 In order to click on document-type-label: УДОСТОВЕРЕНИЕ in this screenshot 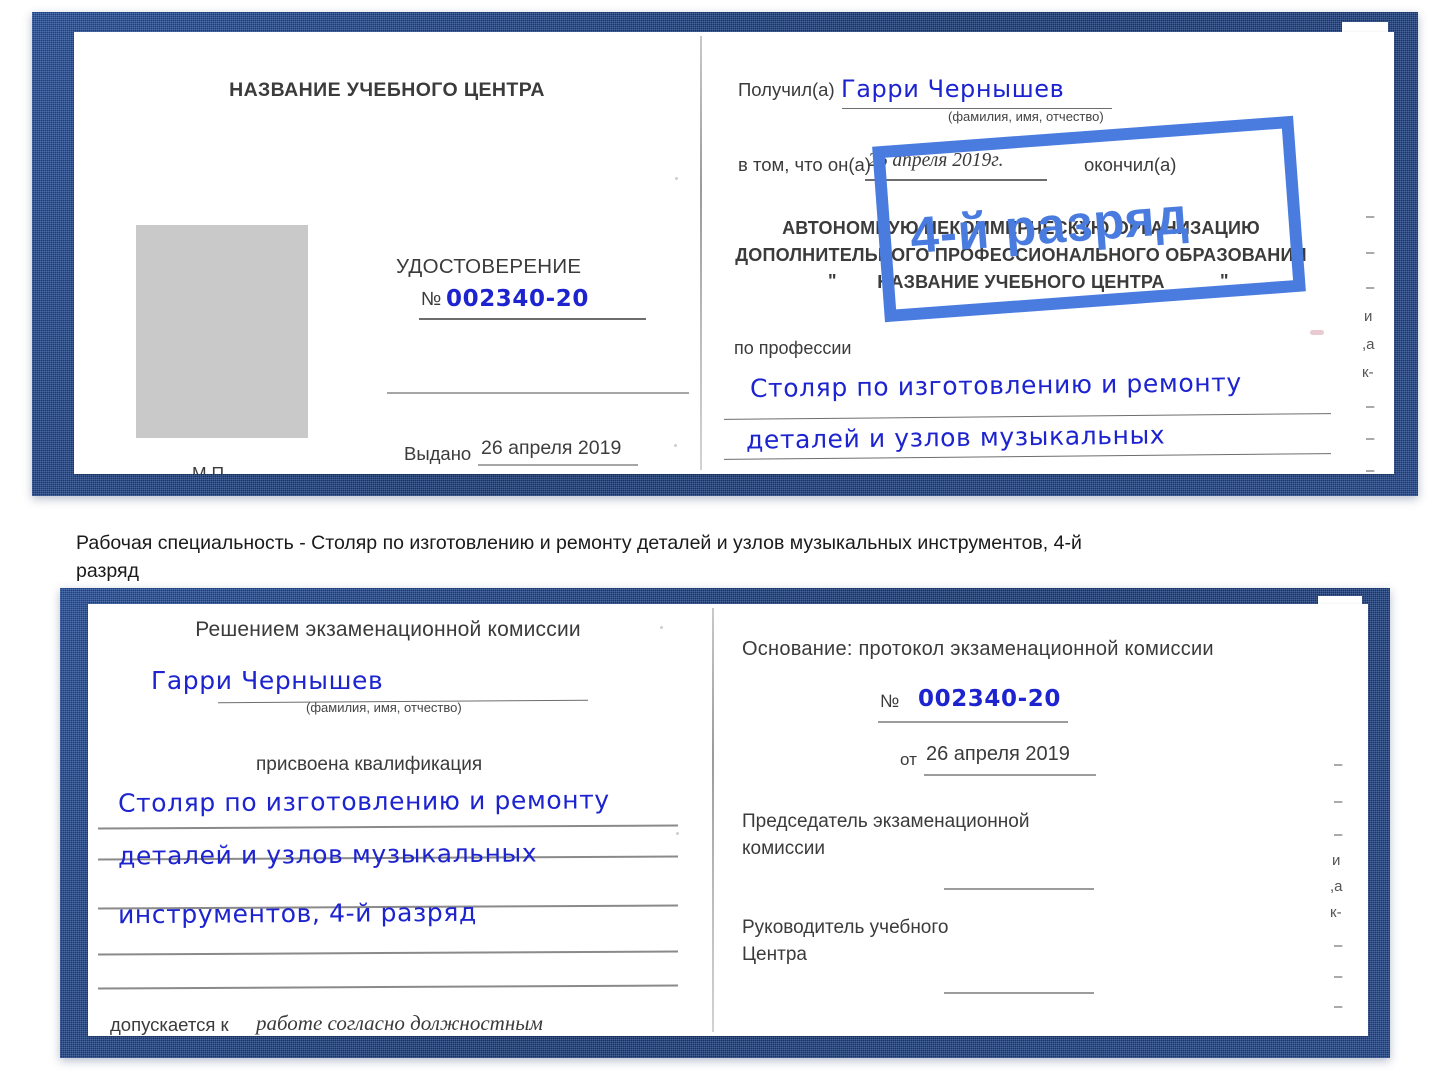, I will do `click(489, 266)`.